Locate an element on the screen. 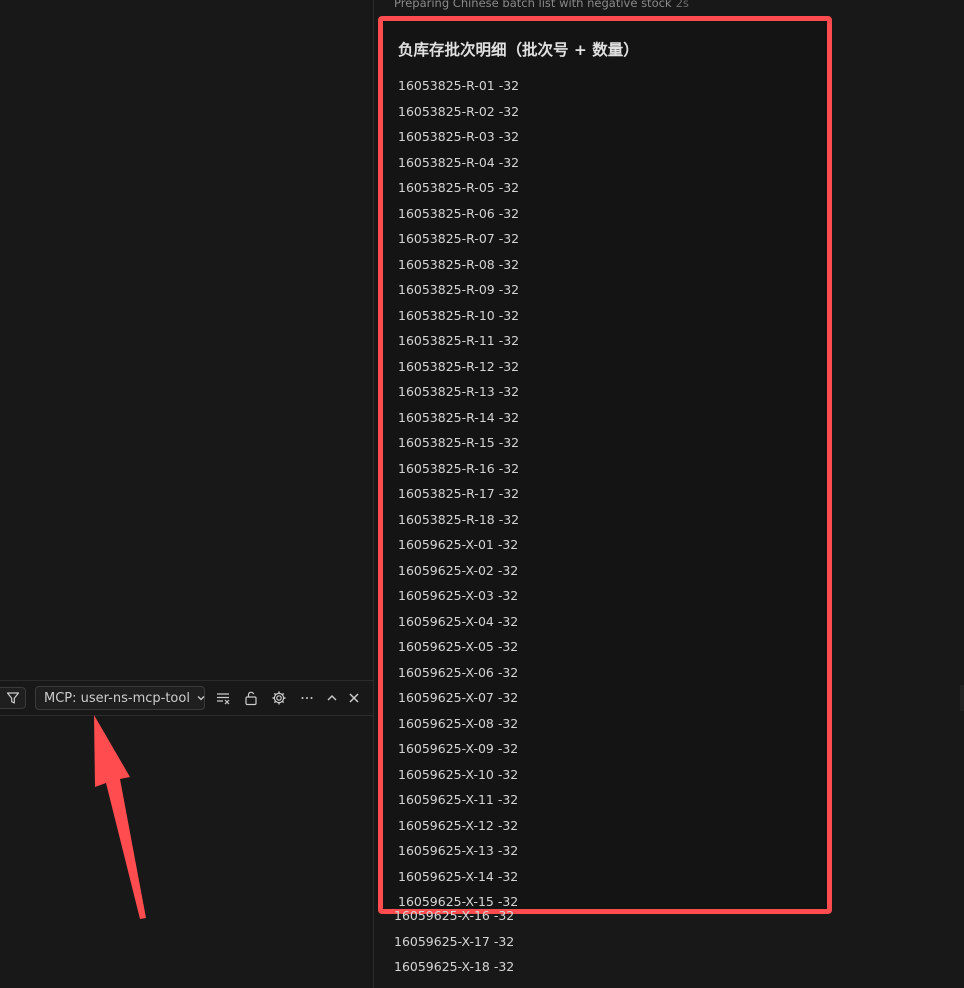 The height and width of the screenshot is (988, 964). clear-output-icon is located at coordinates (223, 699).